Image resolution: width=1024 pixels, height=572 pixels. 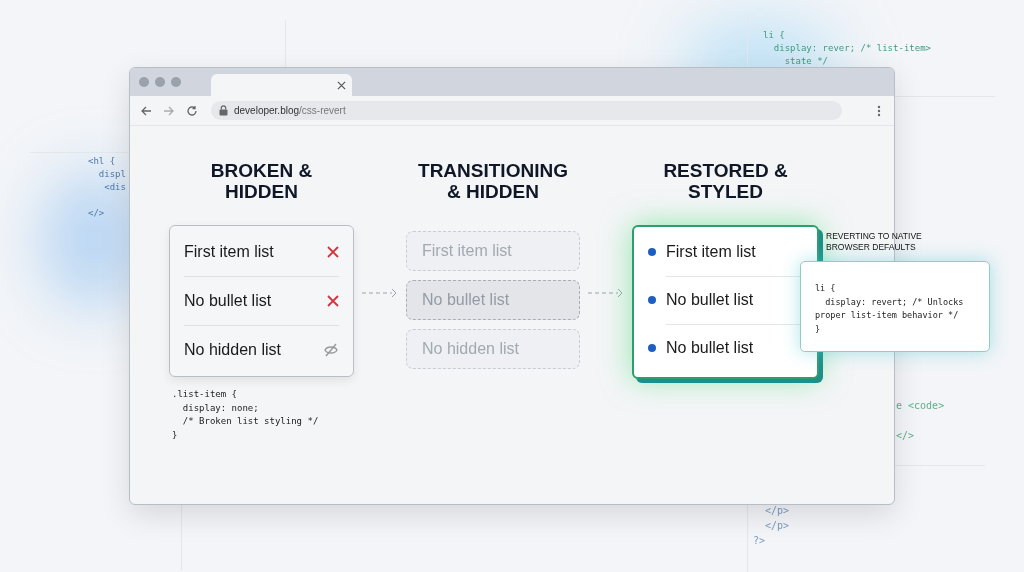 I want to click on address-bar: developer.blog/css-revert, so click(x=526, y=110).